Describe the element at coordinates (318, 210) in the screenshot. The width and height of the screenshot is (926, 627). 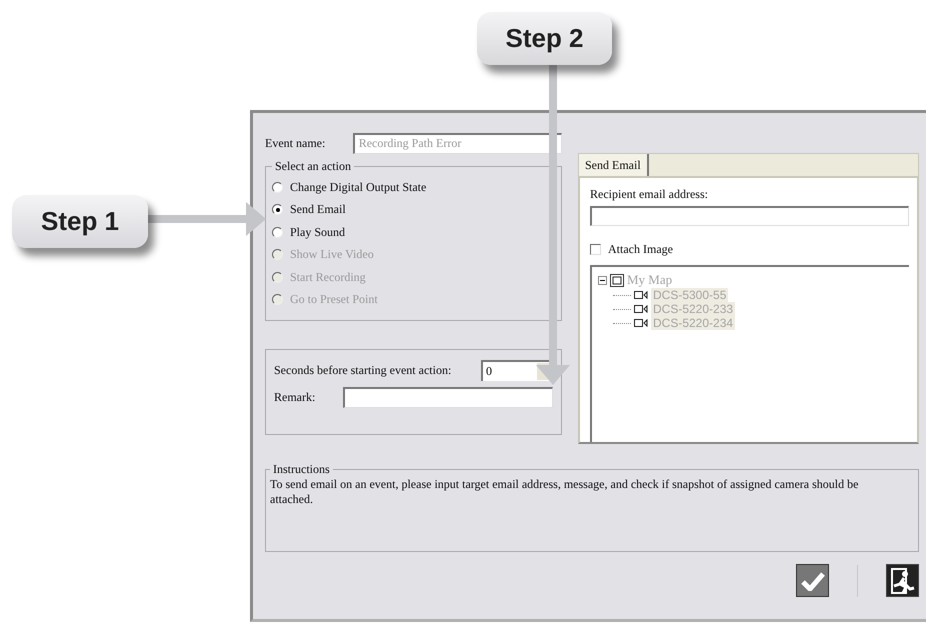
I see `radio-label: Send Email` at that location.